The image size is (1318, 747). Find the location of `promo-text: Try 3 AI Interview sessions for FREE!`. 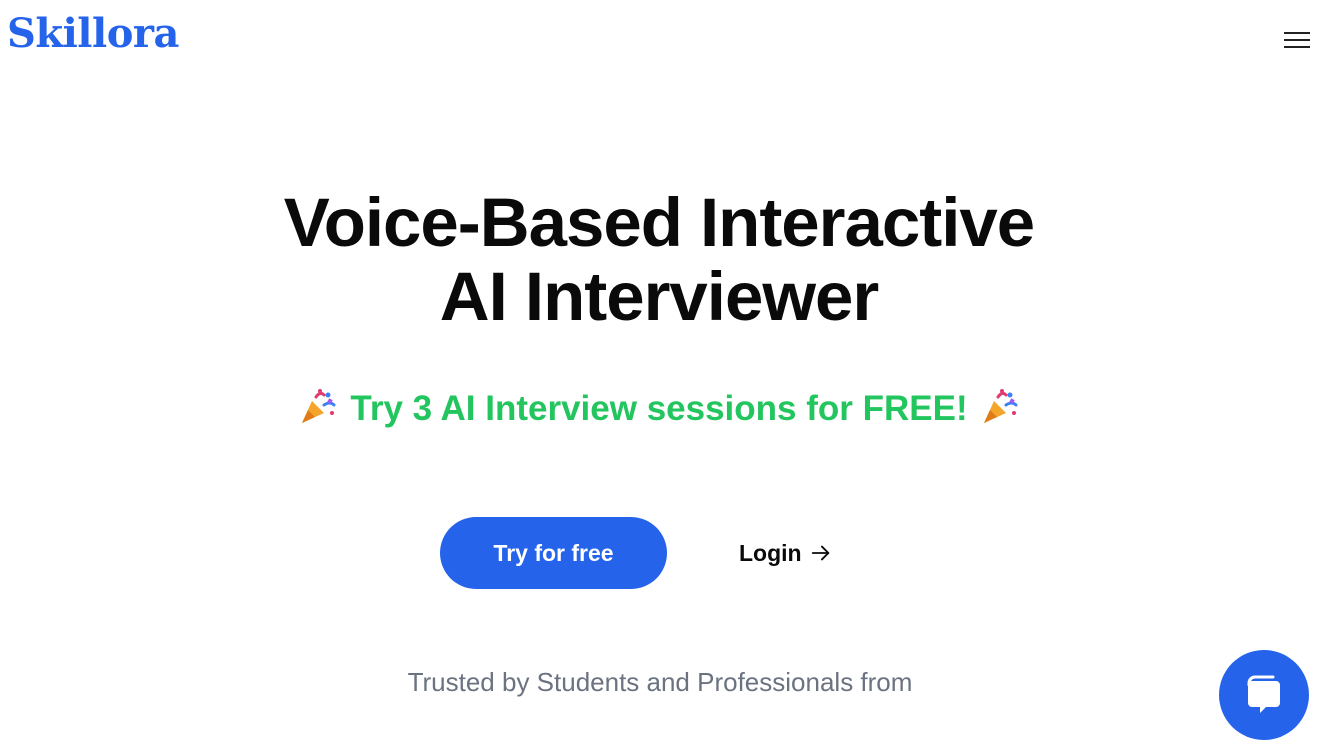

promo-text: Try 3 AI Interview sessions for FREE! is located at coordinates (659, 408).